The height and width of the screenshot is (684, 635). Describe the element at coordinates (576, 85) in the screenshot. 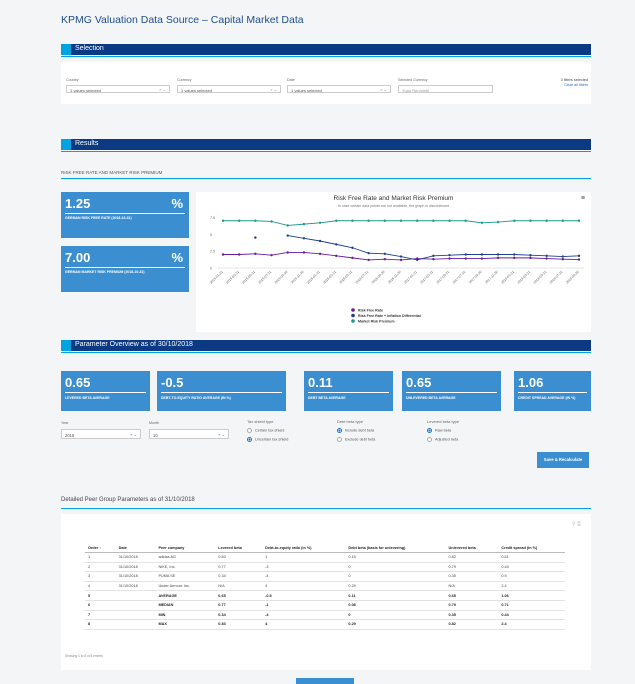

I see `clear-filters-link: Clear all filters` at that location.